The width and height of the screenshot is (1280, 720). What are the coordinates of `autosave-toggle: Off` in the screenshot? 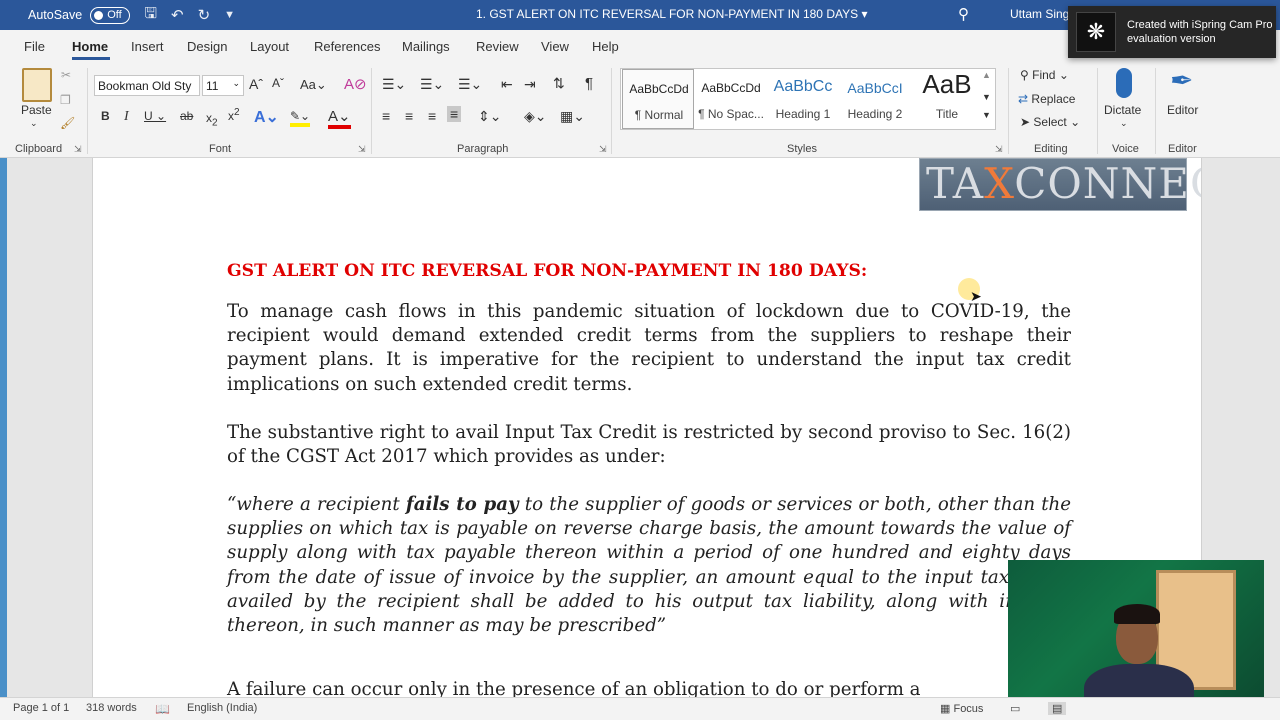 It's located at (110, 15).